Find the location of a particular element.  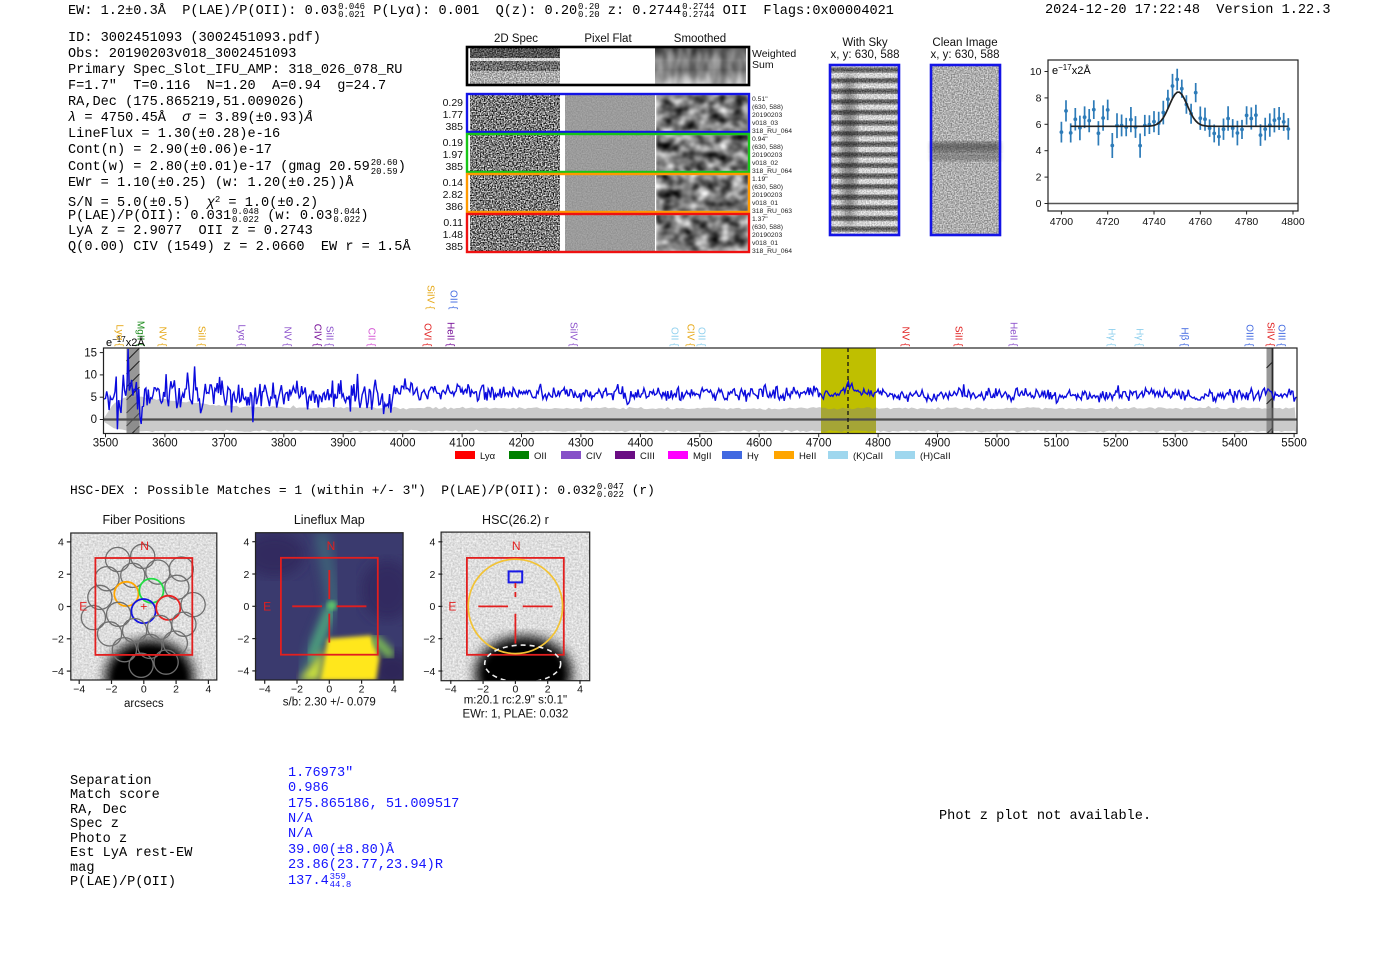

svg-text: 5100 is located at coordinates (1057, 444).